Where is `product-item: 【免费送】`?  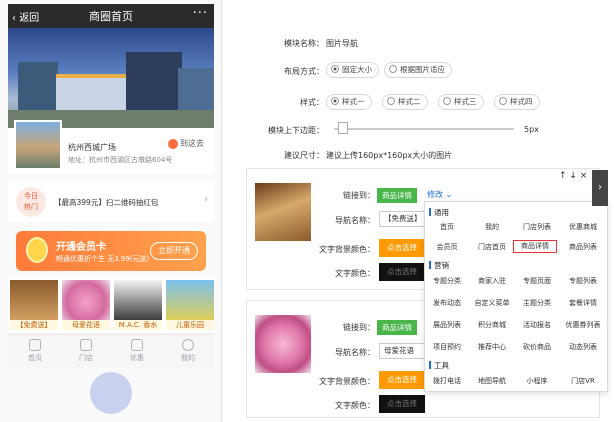
product-item: 【免费送】 is located at coordinates (34, 305).